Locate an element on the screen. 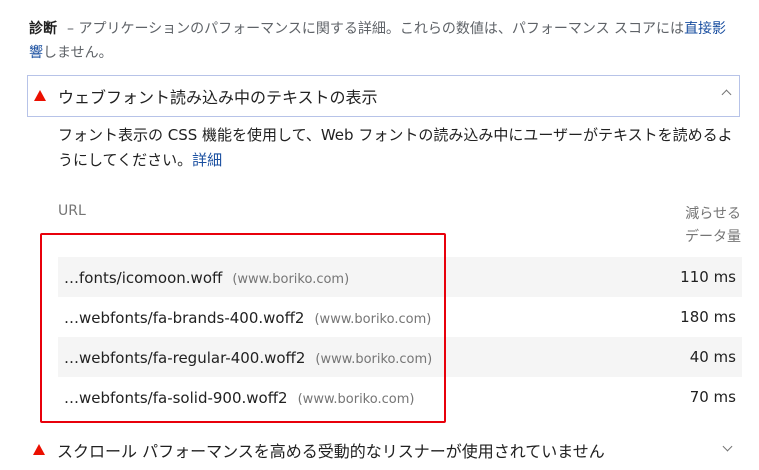 This screenshot has width=759, height=470. diagnostics-suffix: しません。 is located at coordinates (78, 53).